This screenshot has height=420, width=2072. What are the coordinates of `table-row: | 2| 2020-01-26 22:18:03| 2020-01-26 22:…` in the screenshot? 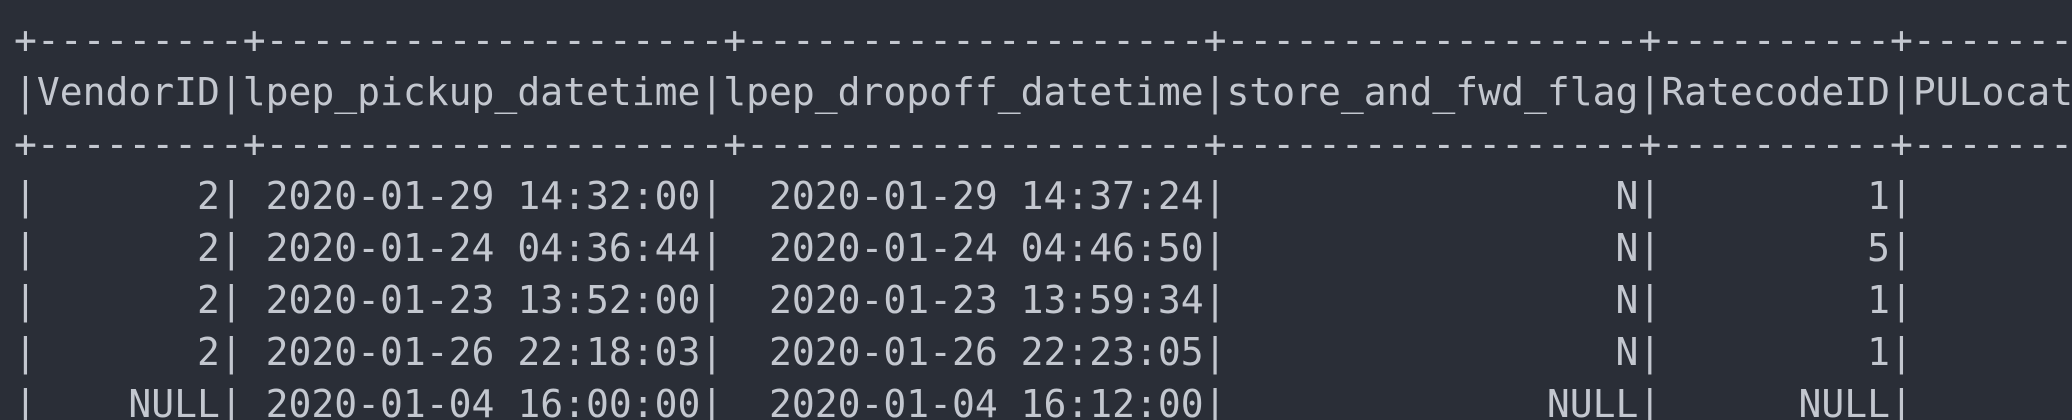 It's located at (1043, 352).